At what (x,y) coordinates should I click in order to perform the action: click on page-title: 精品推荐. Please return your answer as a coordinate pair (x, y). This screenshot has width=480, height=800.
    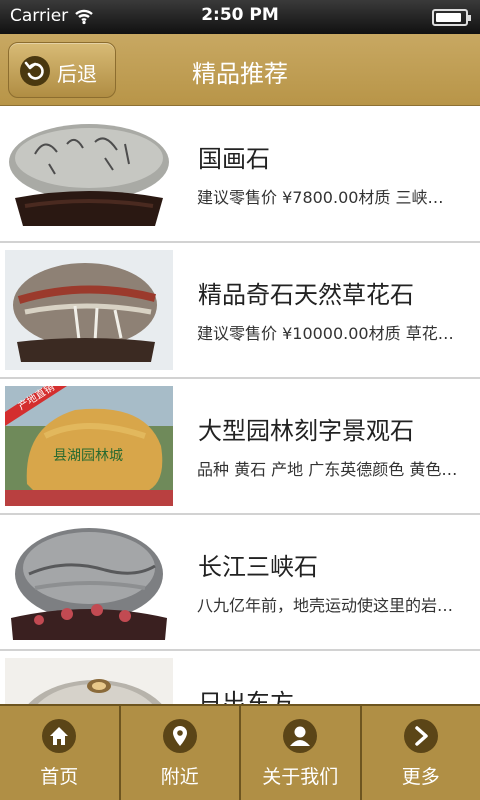
    Looking at the image, I should click on (240, 74).